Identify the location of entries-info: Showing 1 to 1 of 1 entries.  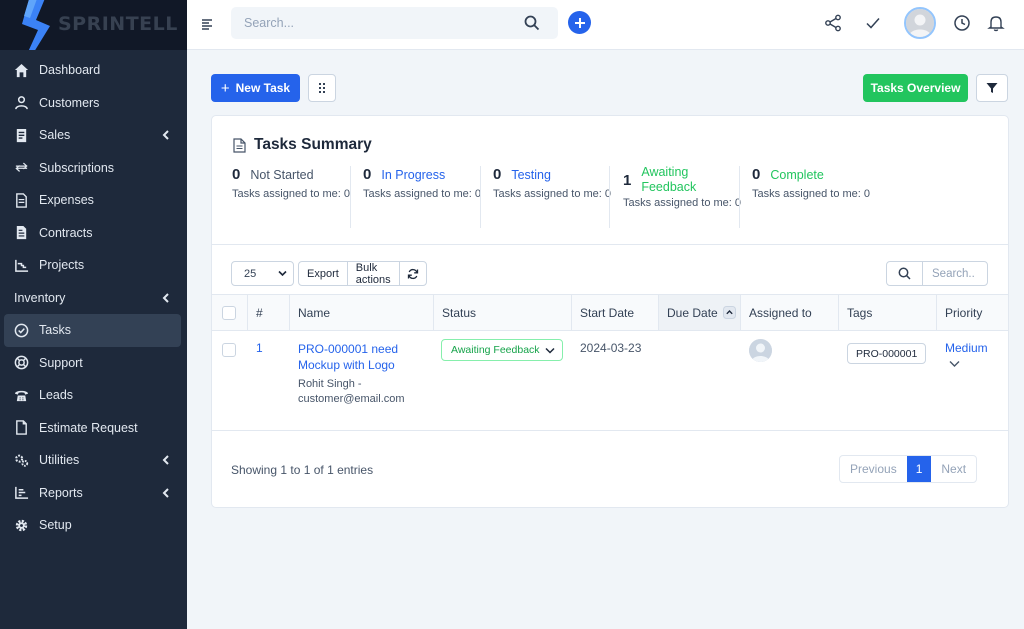
(302, 470).